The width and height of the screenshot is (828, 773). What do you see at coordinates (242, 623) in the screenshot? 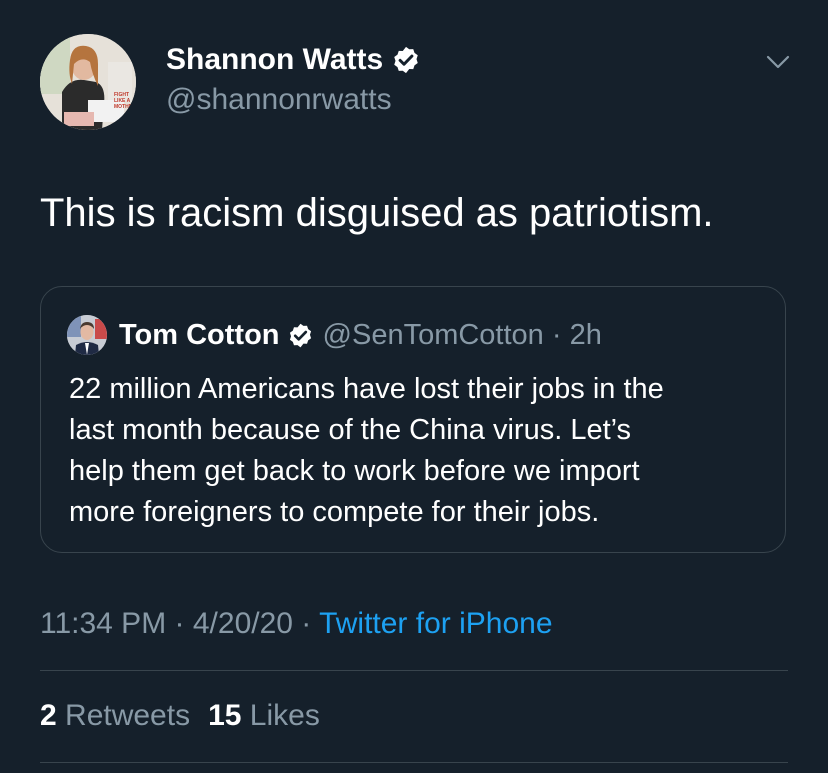
I see `tweet-date: 4/20/20` at bounding box center [242, 623].